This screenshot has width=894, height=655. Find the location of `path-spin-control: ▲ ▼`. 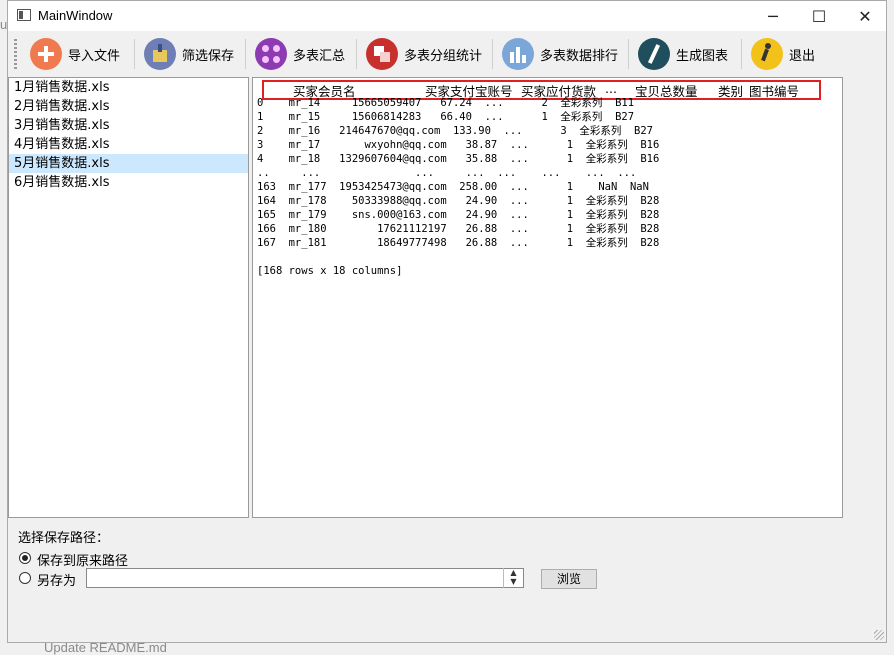

path-spin-control: ▲ ▼ is located at coordinates (513, 578).